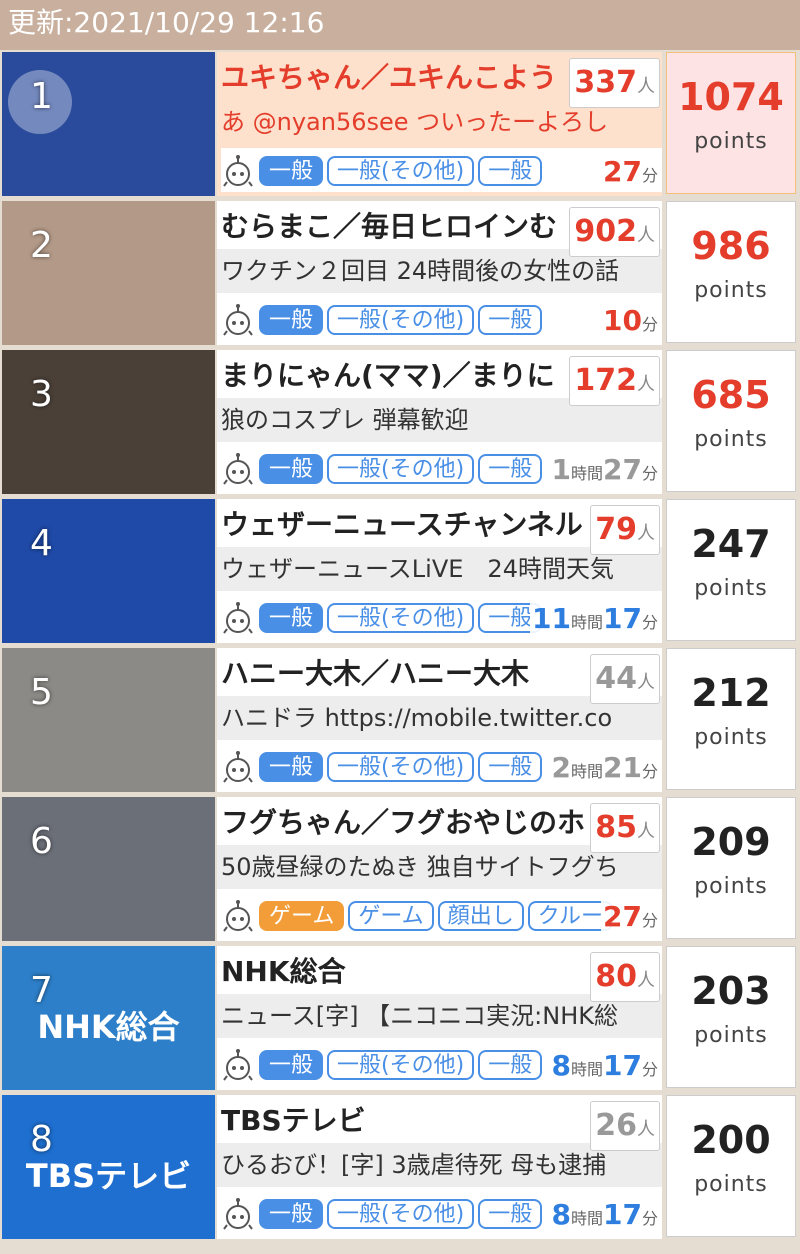  I want to click on elapsed-time: 8時間17分, so click(603, 1214).